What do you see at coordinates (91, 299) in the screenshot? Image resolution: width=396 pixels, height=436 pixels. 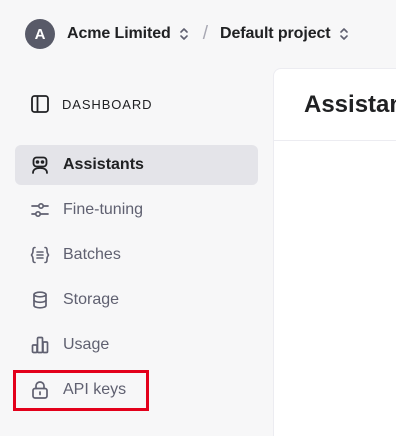 I see `sidebar-item-label: Storage` at bounding box center [91, 299].